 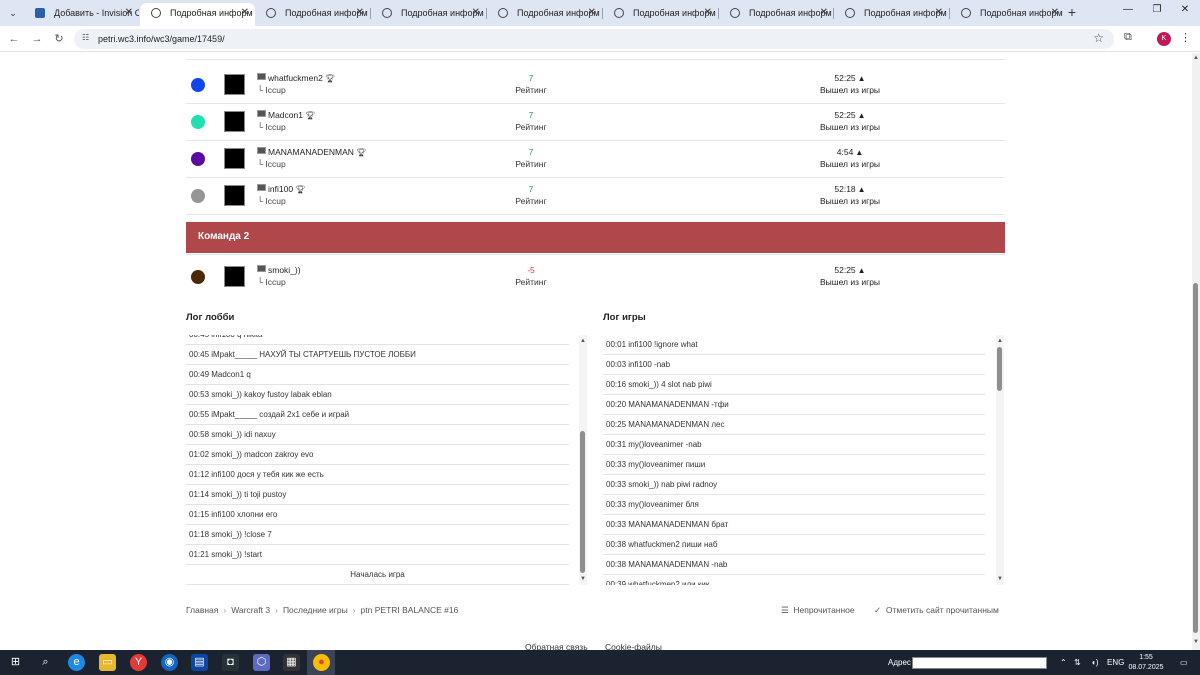 What do you see at coordinates (377, 375) in the screenshot?
I see `log-entry: 00:49 Madcon1 q` at bounding box center [377, 375].